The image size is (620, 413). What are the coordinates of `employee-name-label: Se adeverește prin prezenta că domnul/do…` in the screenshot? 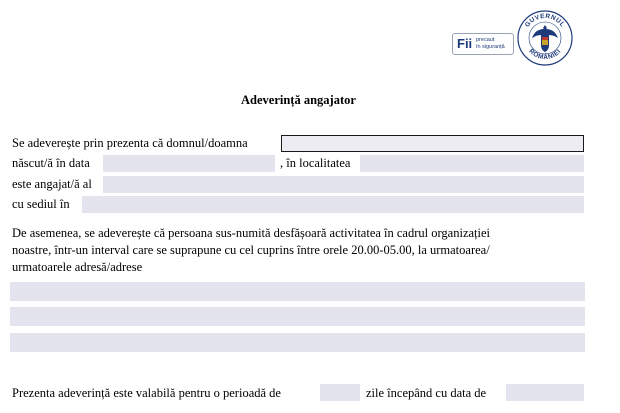 It's located at (130, 143).